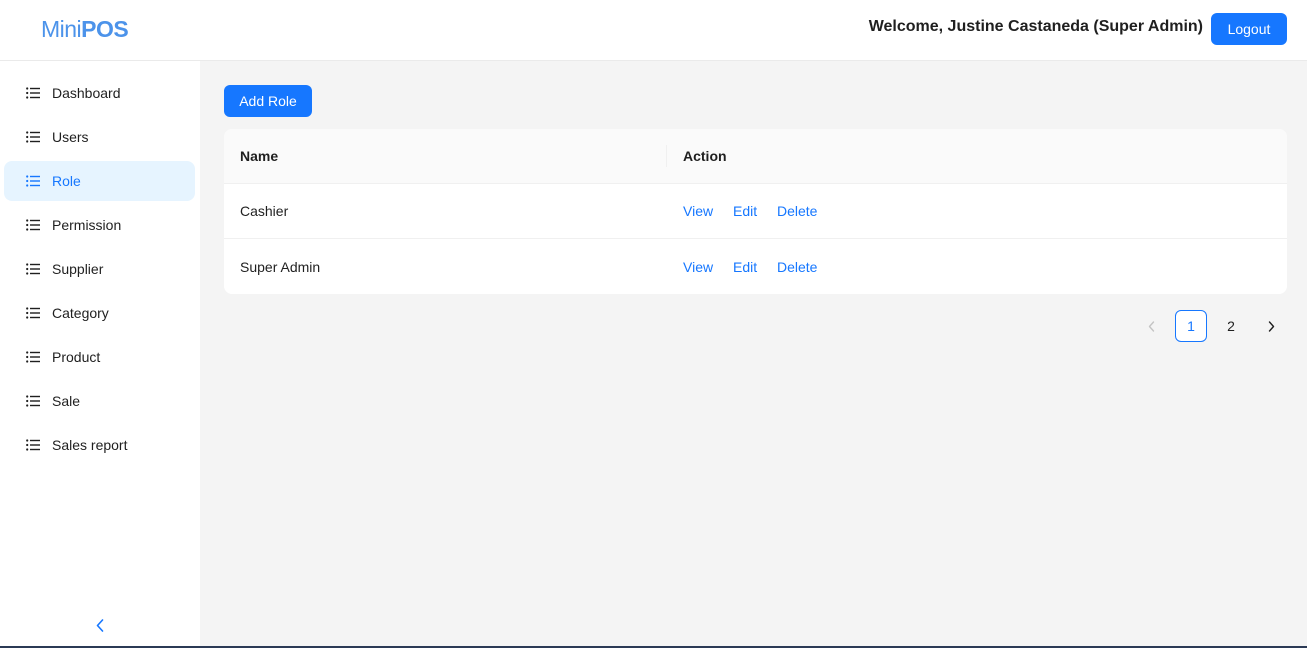  I want to click on sidebar-item-label: Role, so click(66, 181).